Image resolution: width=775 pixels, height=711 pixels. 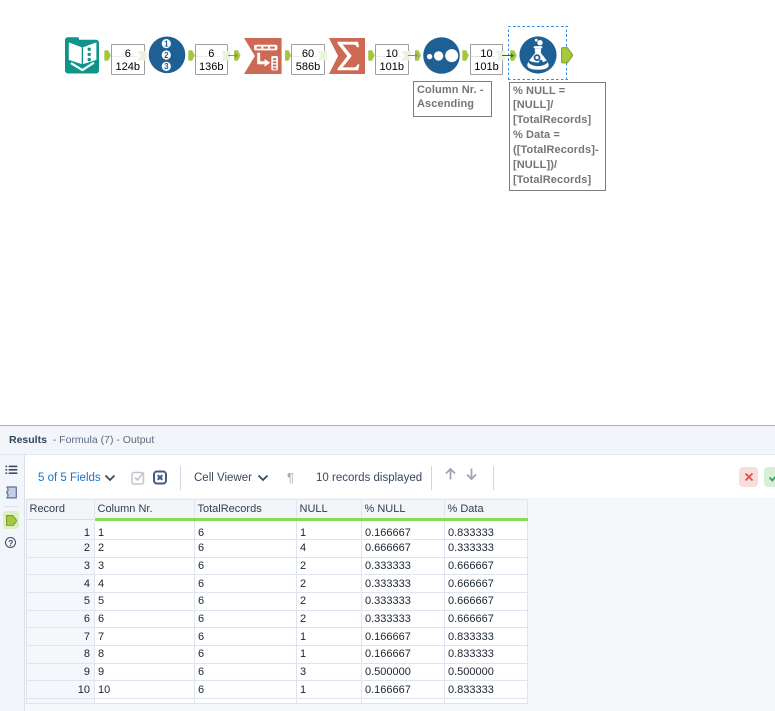 What do you see at coordinates (166, 55) in the screenshot?
I see `svg-text: 2` at bounding box center [166, 55].